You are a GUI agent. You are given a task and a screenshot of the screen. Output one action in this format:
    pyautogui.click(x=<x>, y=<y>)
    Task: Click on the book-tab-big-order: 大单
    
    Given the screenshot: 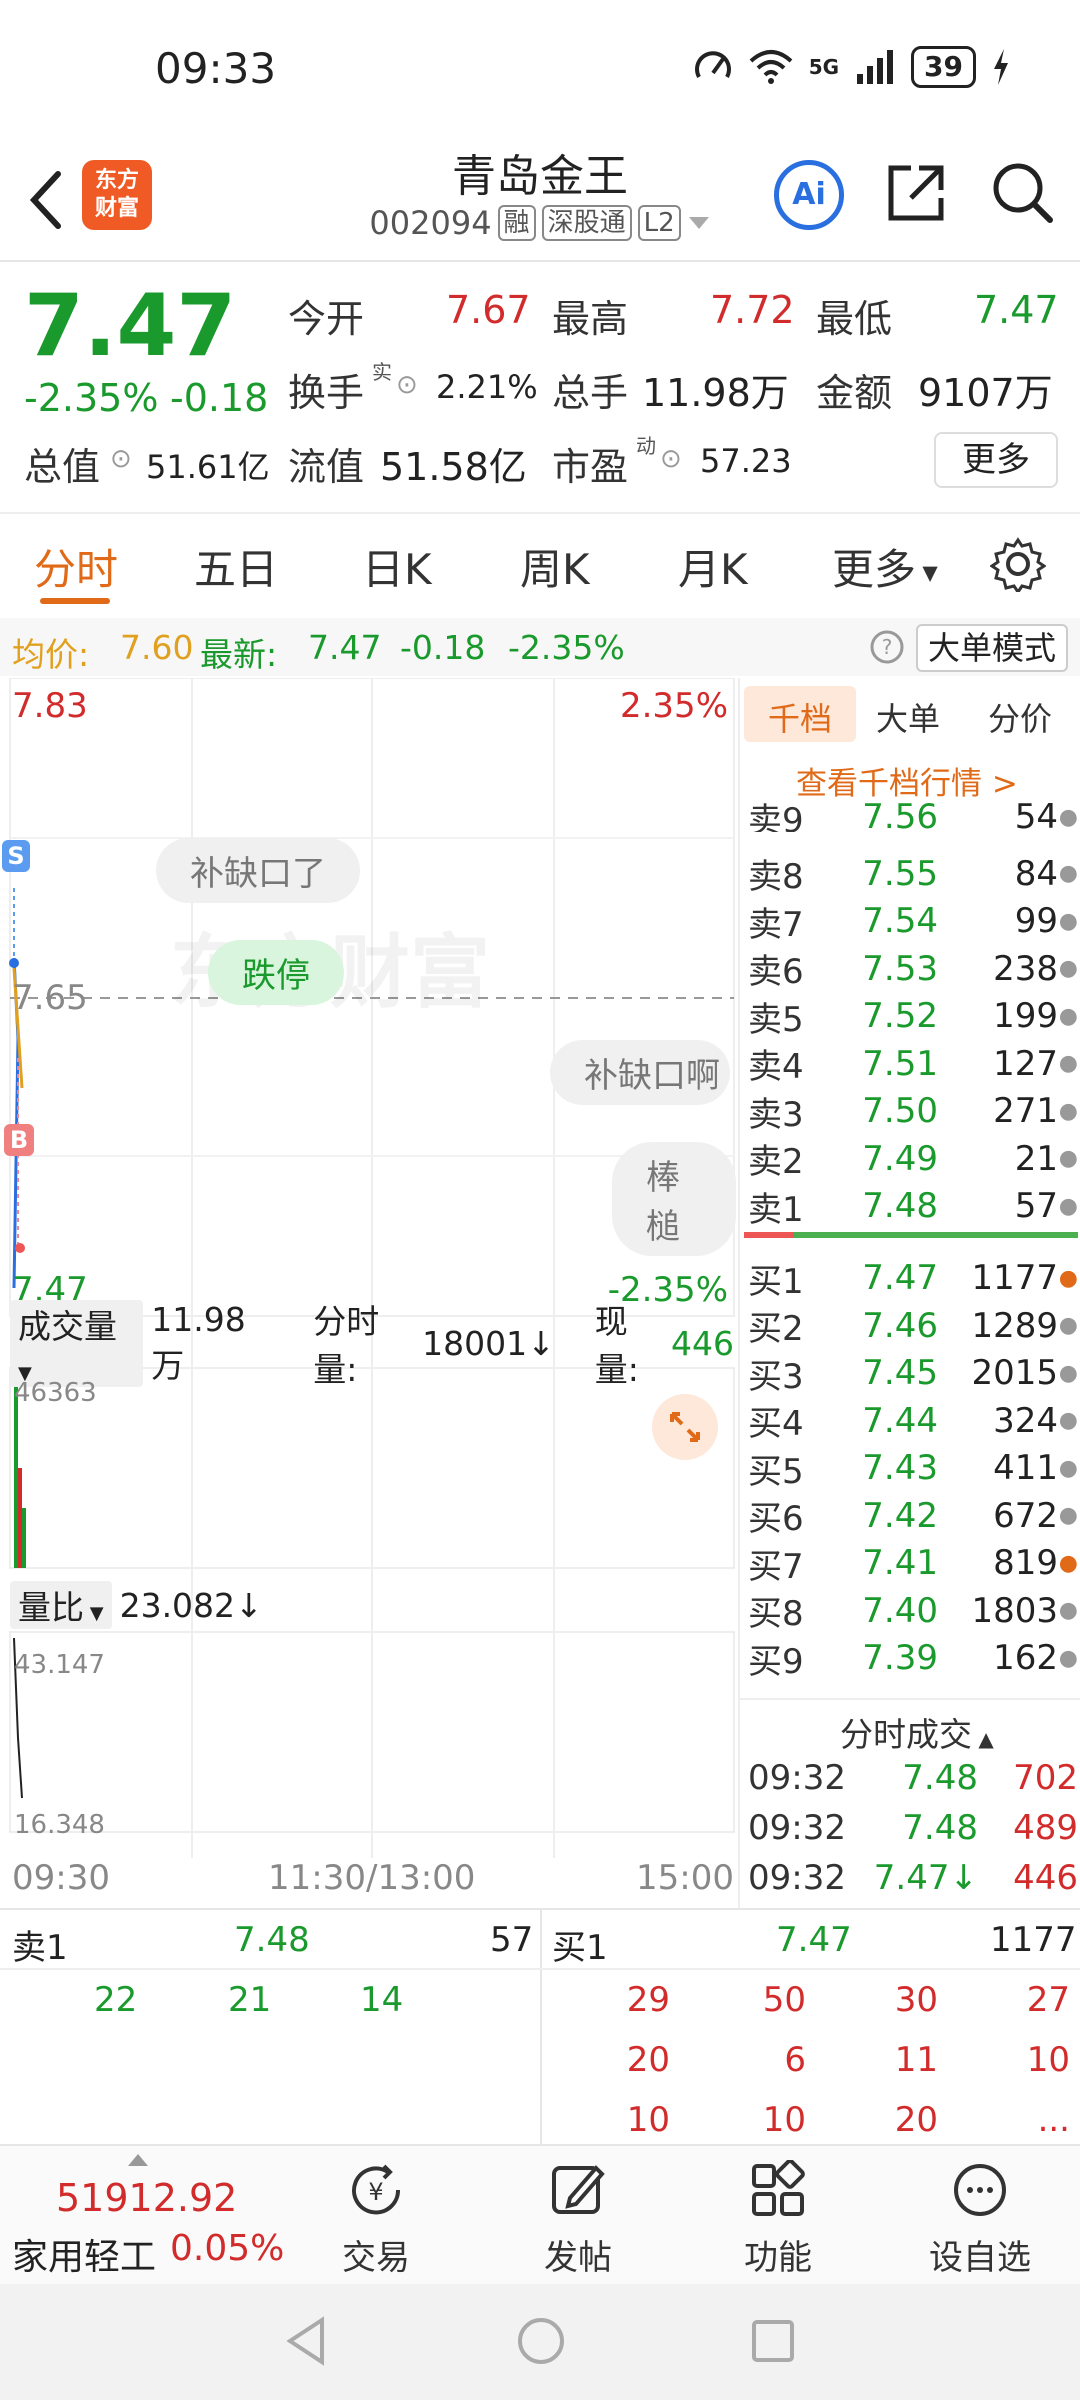 What is the action you would take?
    pyautogui.click(x=908, y=717)
    